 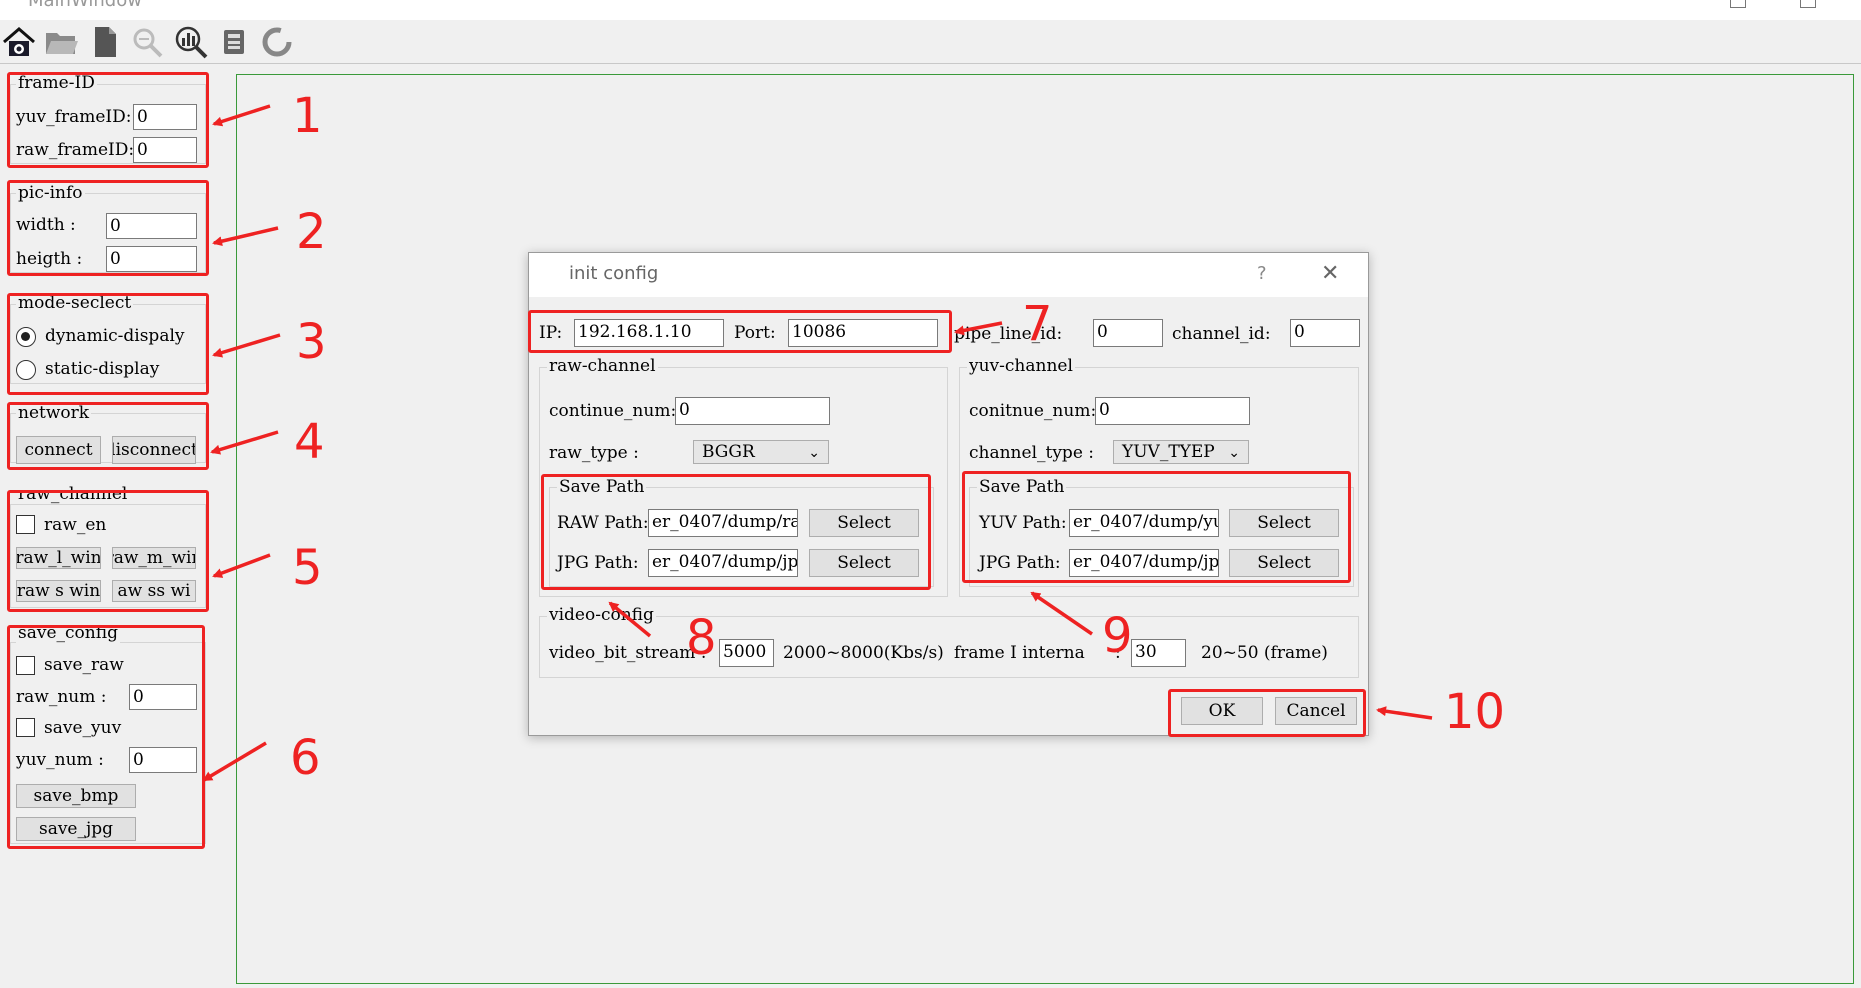 What do you see at coordinates (701, 638) in the screenshot?
I see `annotation-number-8: 8` at bounding box center [701, 638].